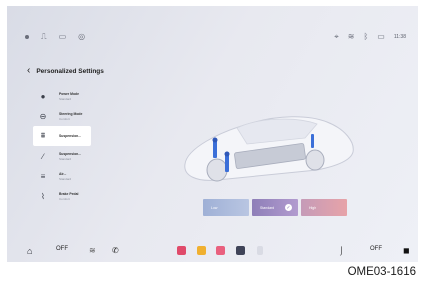 The height and width of the screenshot is (287, 425). What do you see at coordinates (82, 196) in the screenshot?
I see `menu-item-brake-pedal: ⌇ Brake Pedal Comfort` at bounding box center [82, 196].